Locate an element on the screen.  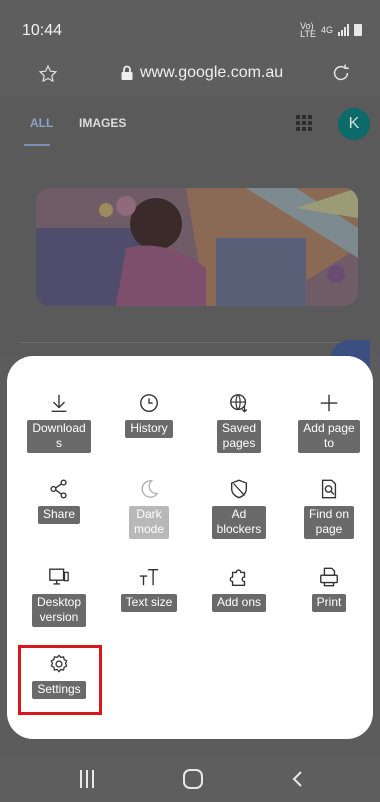
status-icons: Vo) LTE 4G is located at coordinates (331, 30).